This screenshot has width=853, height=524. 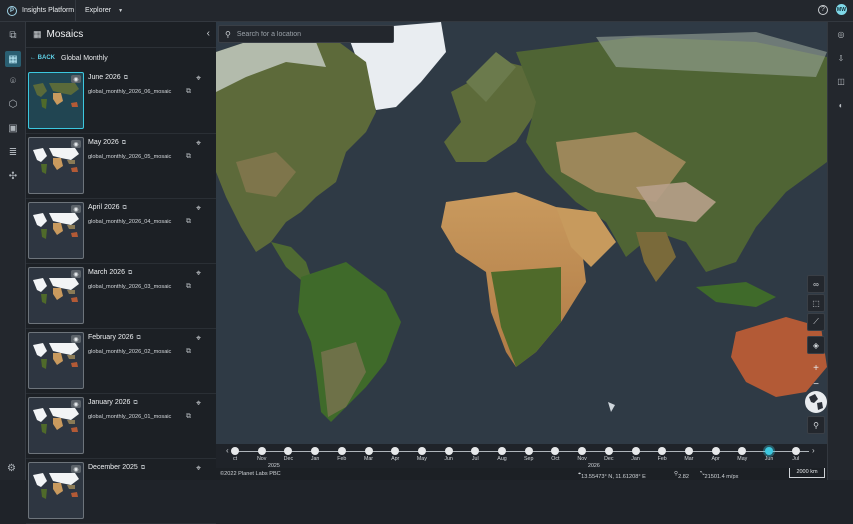 I want to click on section-dropdown: Explorer ▼, so click(x=99, y=10).